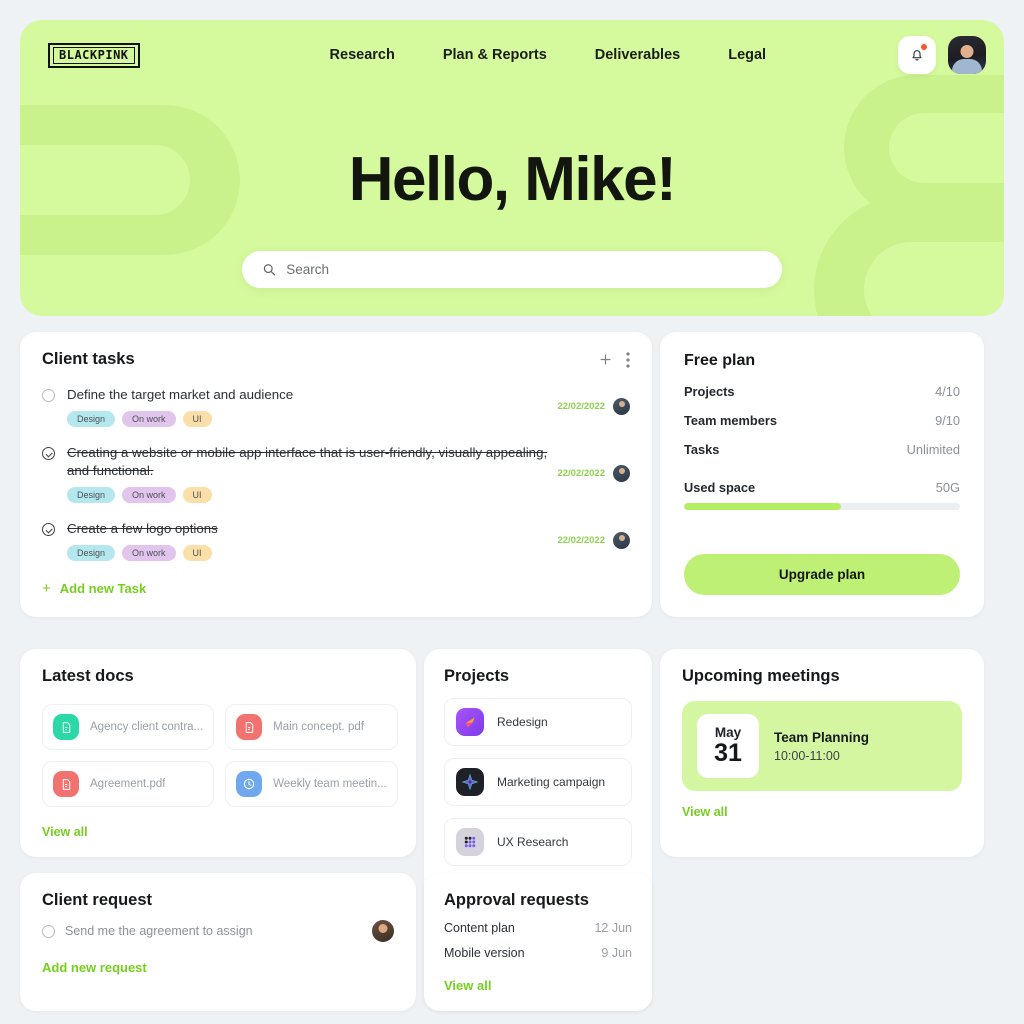 This screenshot has width=1024, height=1024. What do you see at coordinates (822, 391) in the screenshot?
I see `plan-row-projects: Projects 4/10` at bounding box center [822, 391].